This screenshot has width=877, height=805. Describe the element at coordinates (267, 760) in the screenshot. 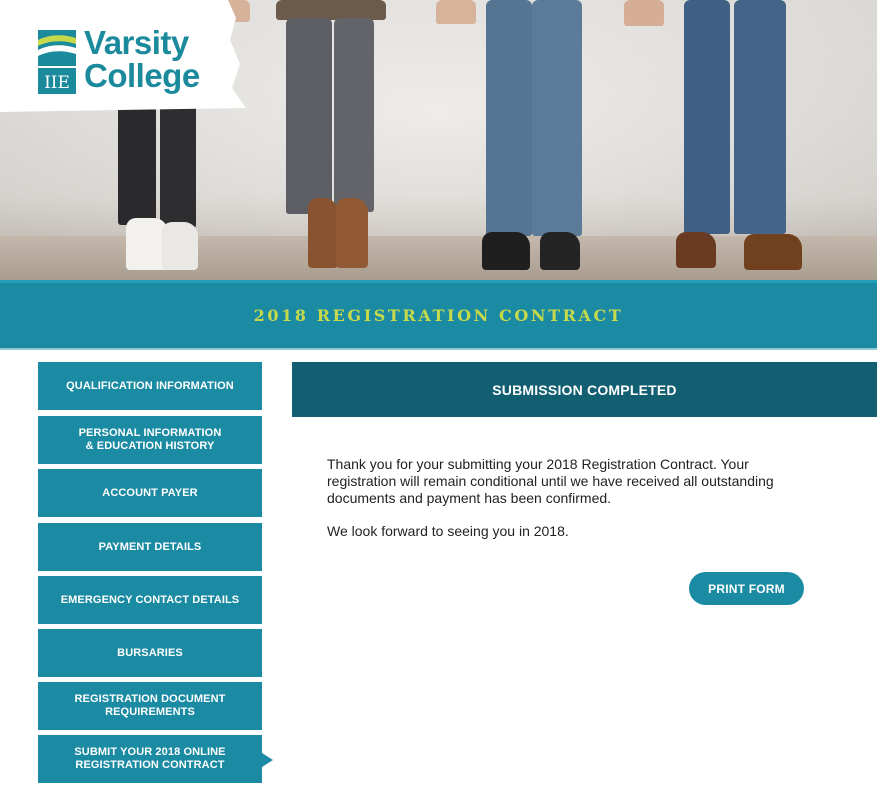

I see `active-indicator-arrow-icon` at that location.